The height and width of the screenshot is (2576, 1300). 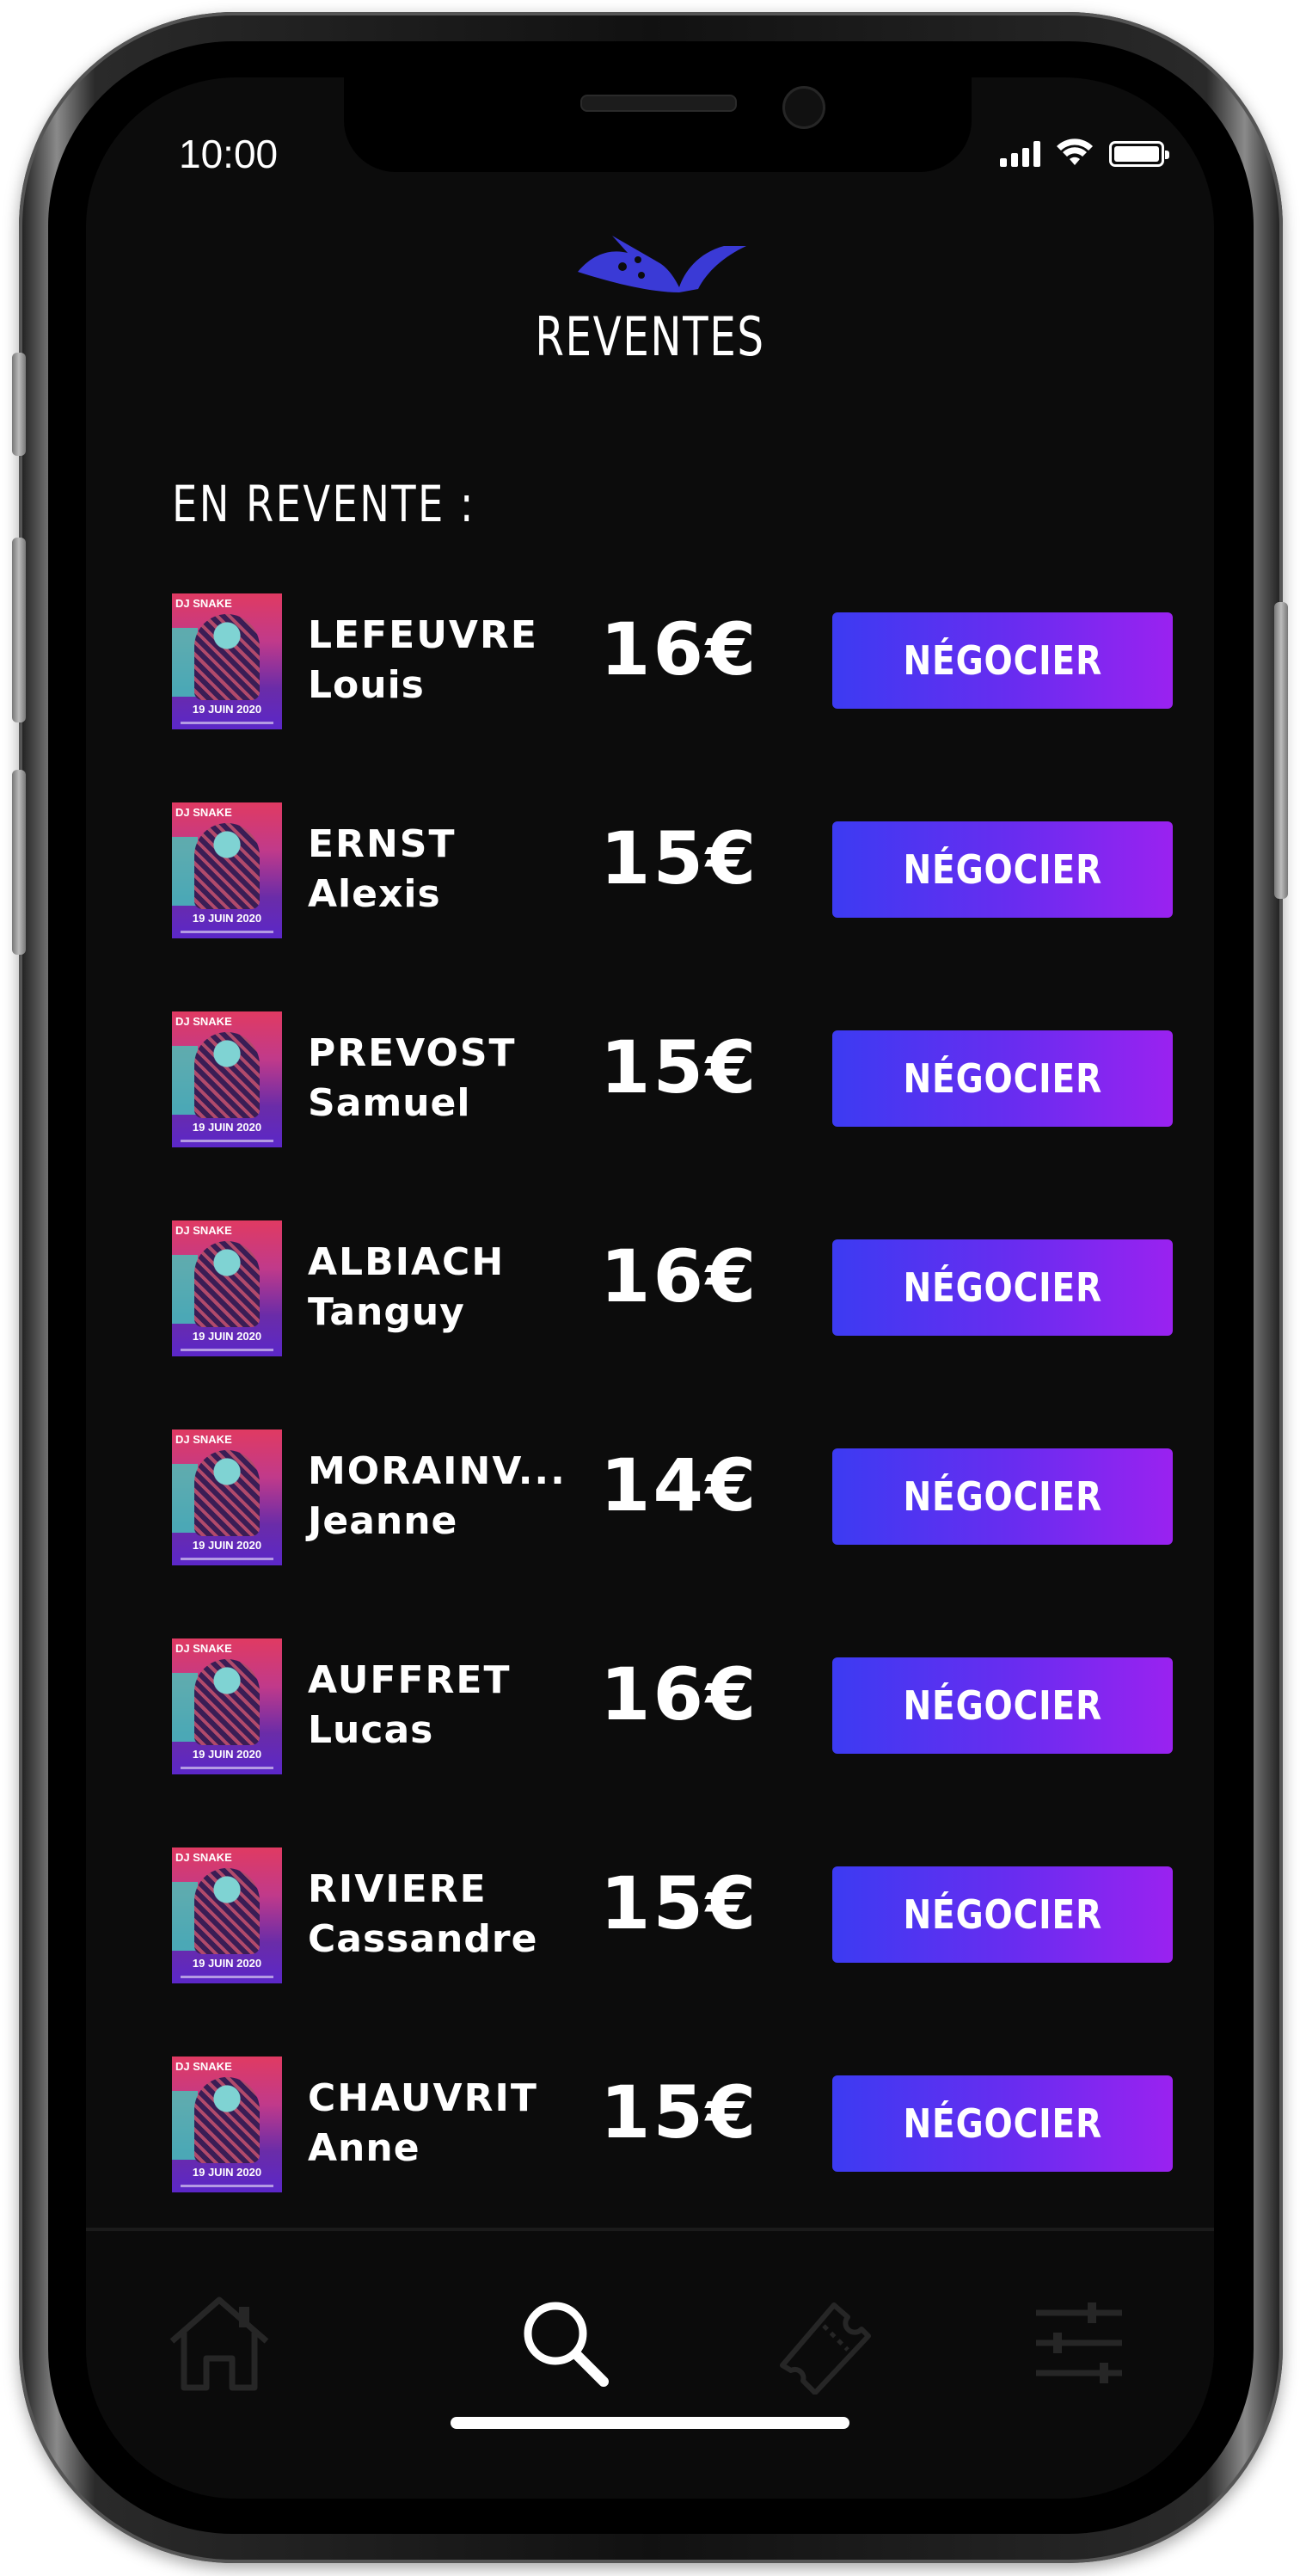 What do you see at coordinates (423, 2098) in the screenshot?
I see `seller-lastname: CHAUVRIT` at bounding box center [423, 2098].